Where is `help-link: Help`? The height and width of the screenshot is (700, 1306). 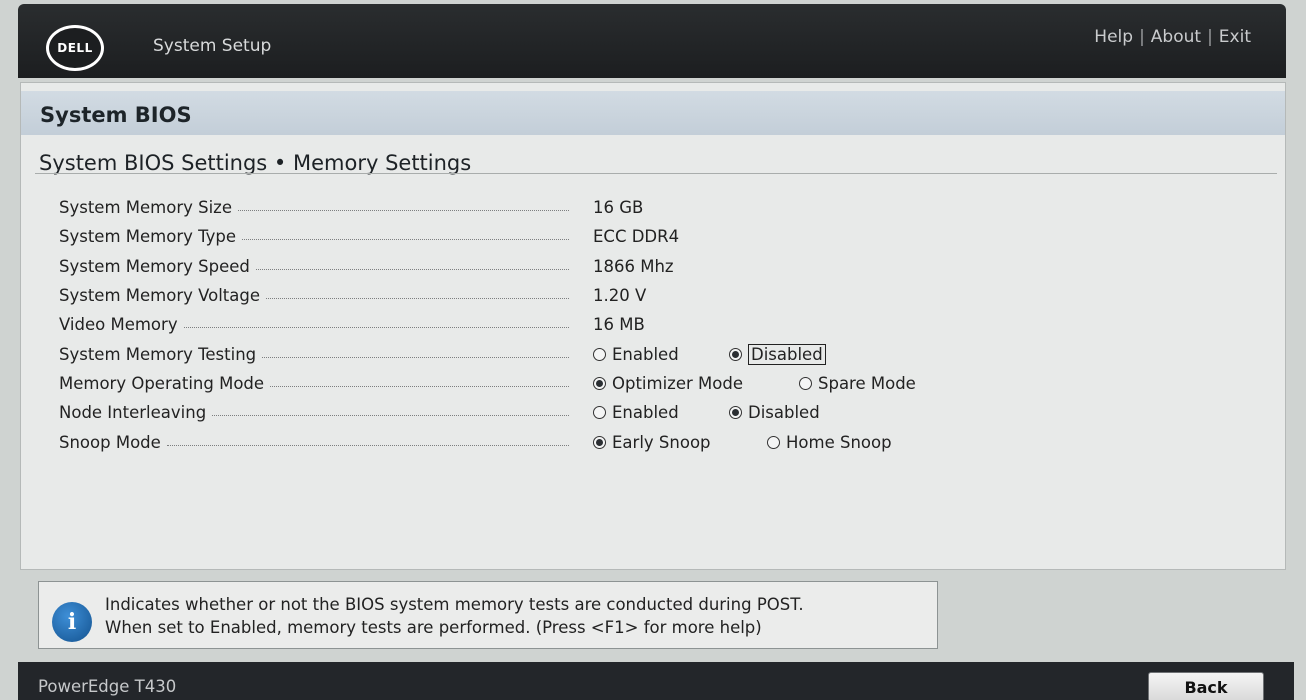 help-link: Help is located at coordinates (1113, 37).